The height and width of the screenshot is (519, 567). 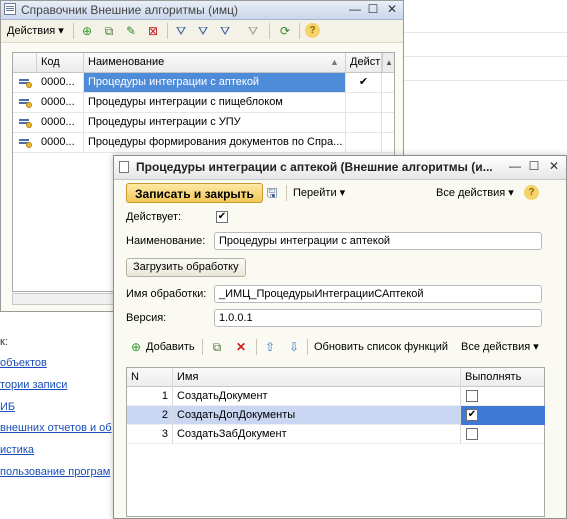 What do you see at coordinates (241, 347) in the screenshot?
I see `delete-row-icon: ✕` at bounding box center [241, 347].